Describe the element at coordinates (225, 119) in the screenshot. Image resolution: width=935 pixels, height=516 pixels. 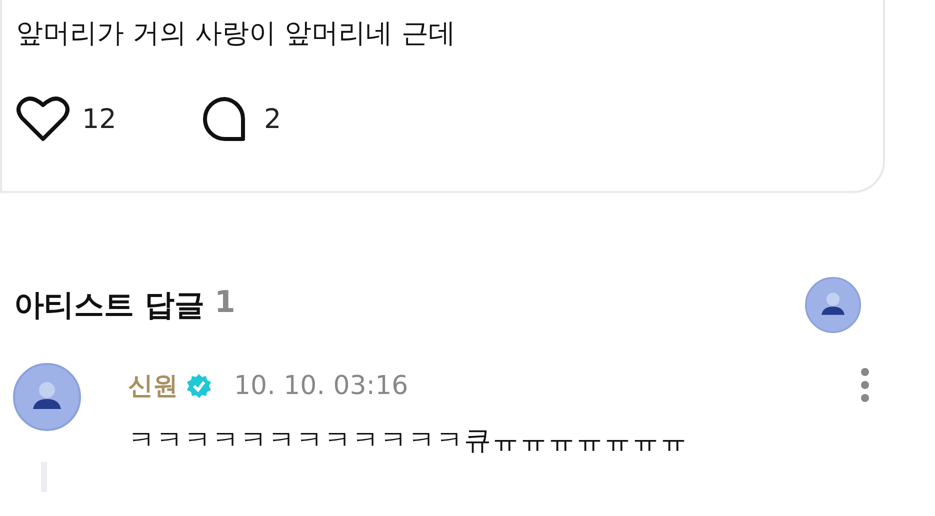
I see `comment-icon` at that location.